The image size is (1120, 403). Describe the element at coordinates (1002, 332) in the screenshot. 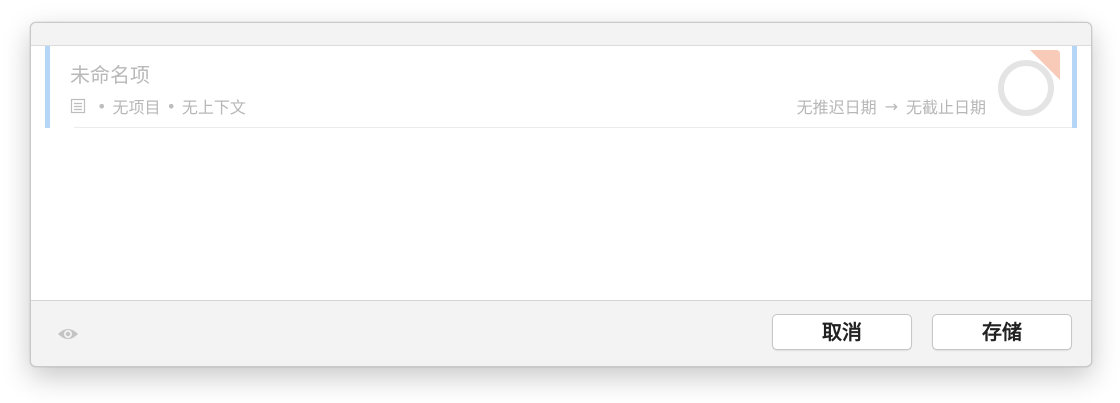

I see `save-button: 存储` at that location.